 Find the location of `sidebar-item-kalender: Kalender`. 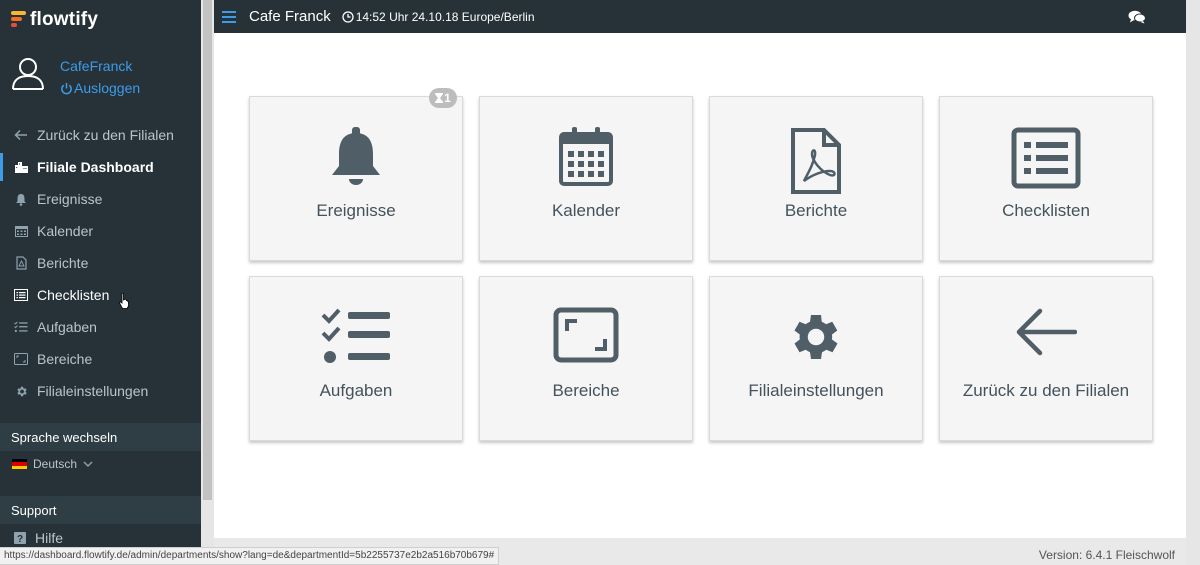

sidebar-item-kalender: Kalender is located at coordinates (100, 231).